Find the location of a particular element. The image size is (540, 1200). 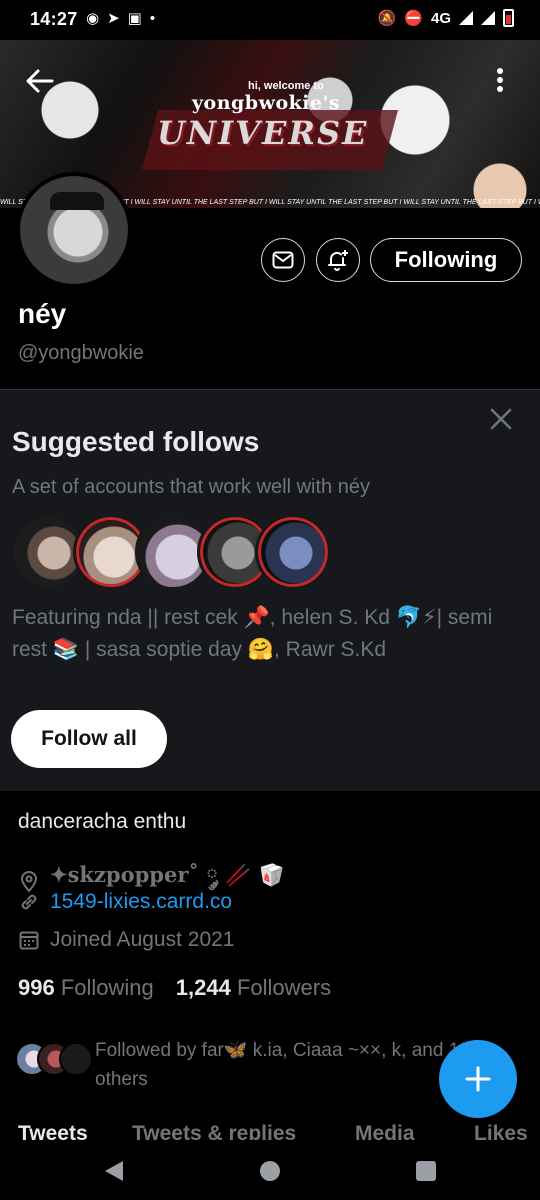

banner-name: yongbwokie's is located at coordinates (266, 103).